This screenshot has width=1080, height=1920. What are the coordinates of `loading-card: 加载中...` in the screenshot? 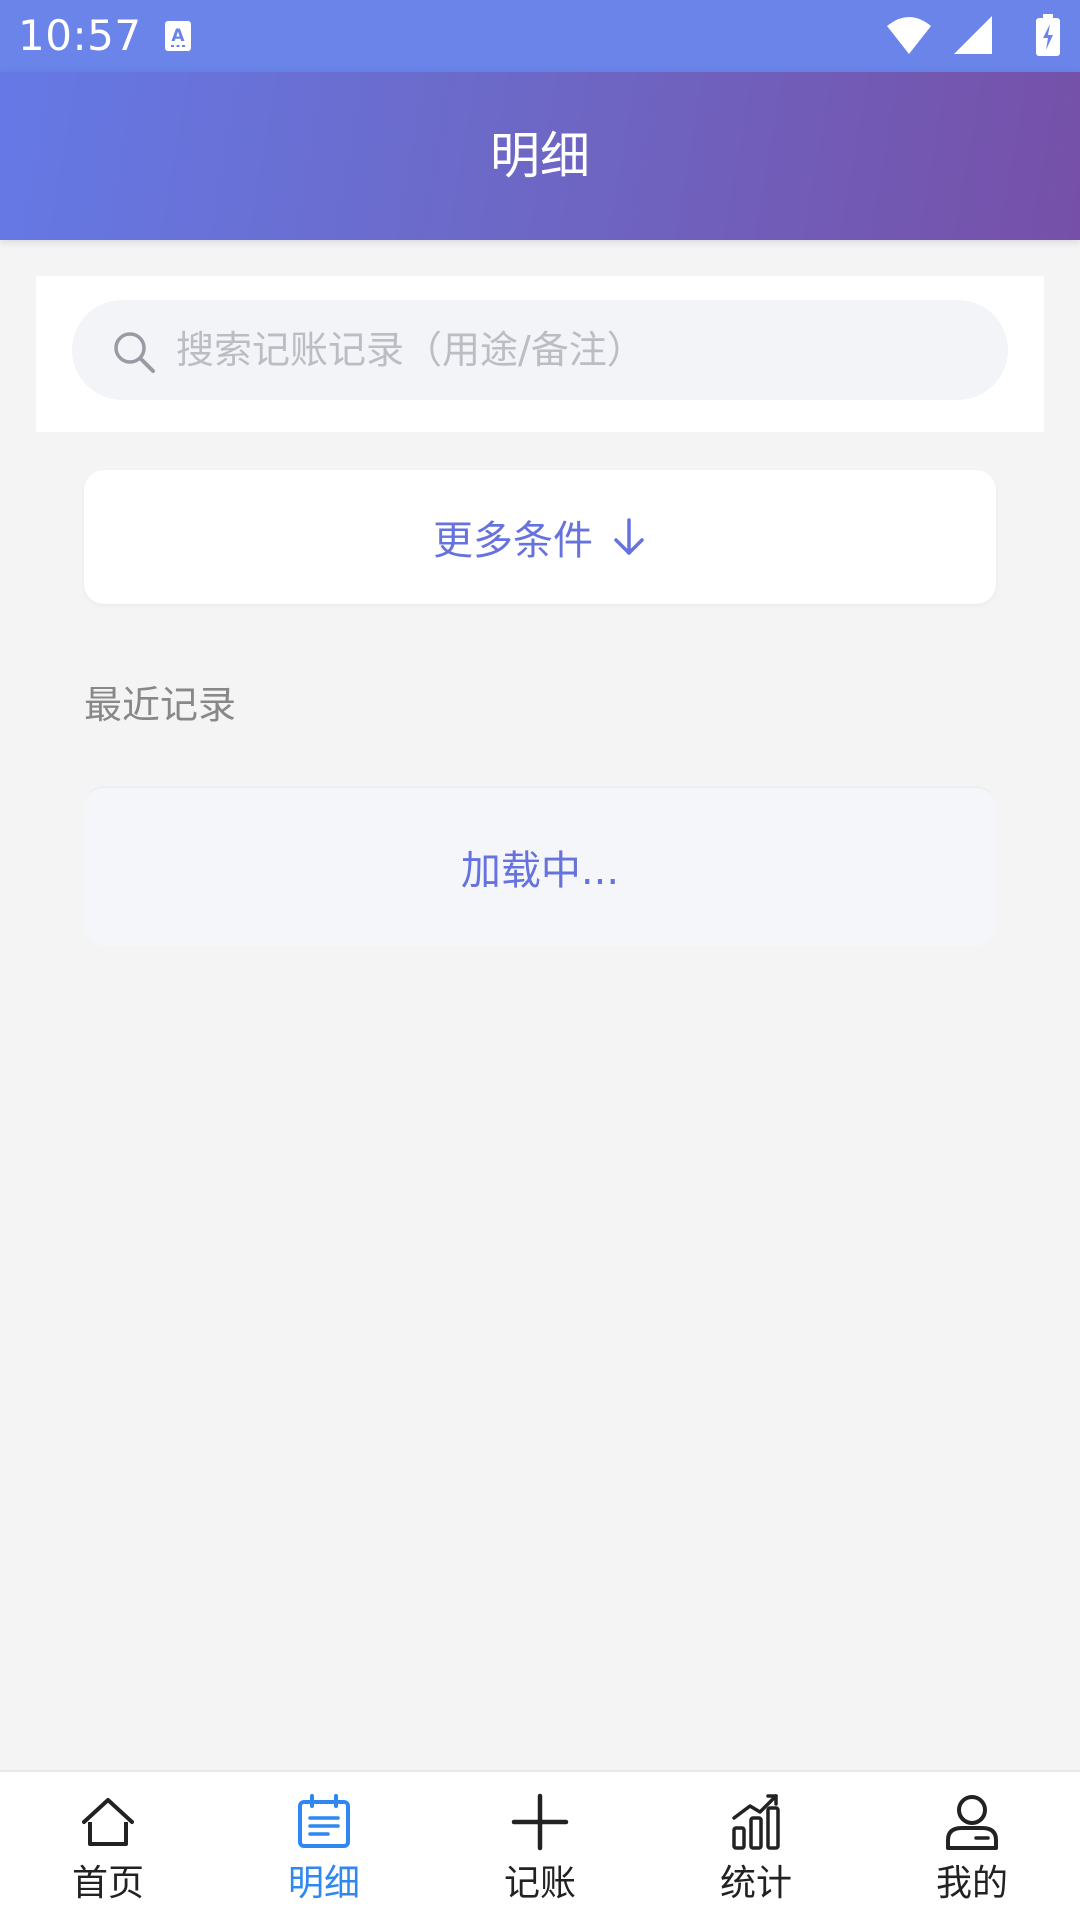 It's located at (540, 866).